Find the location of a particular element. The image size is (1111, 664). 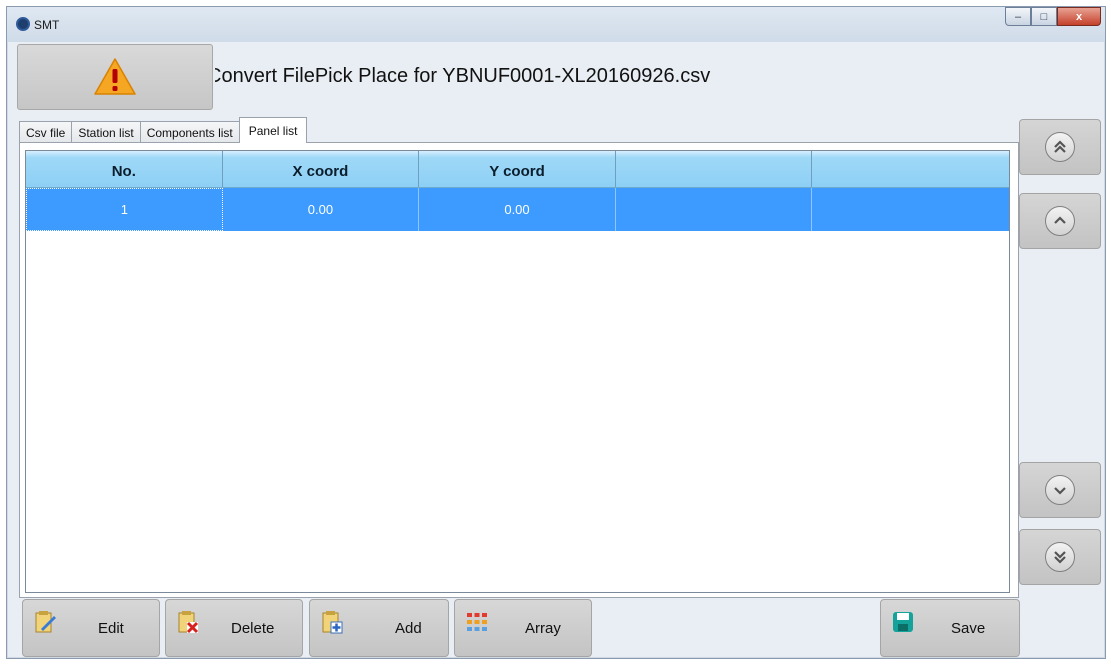

window-controls: – □ x is located at coordinates (1053, 16).